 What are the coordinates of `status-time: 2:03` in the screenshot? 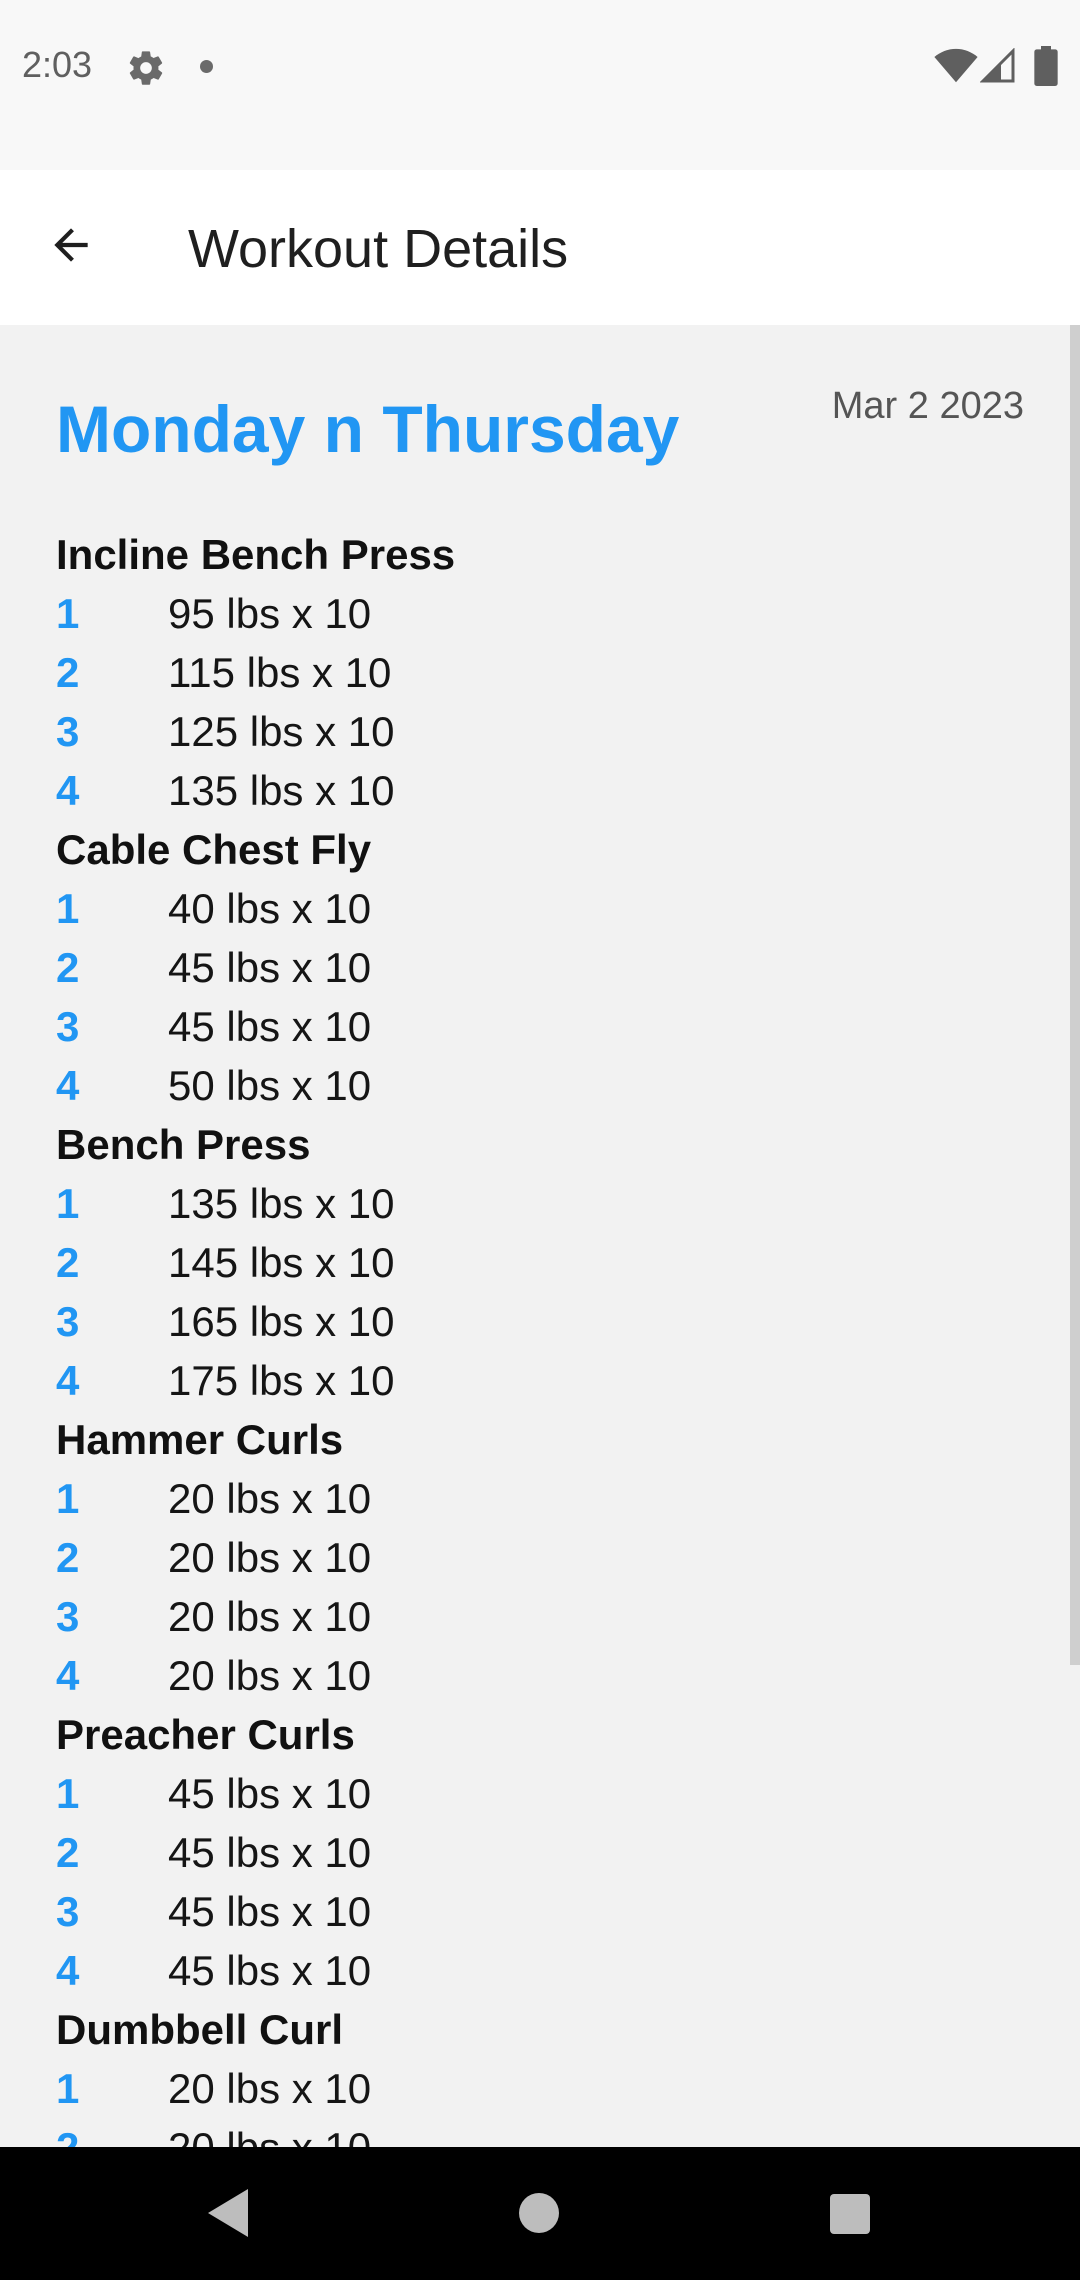 It's located at (57, 64).